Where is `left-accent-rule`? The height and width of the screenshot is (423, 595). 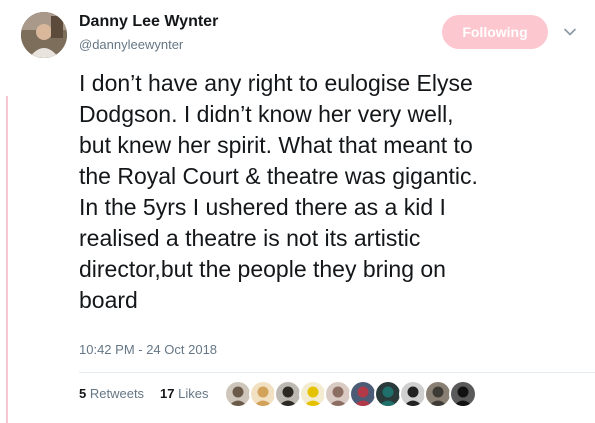
left-accent-rule is located at coordinates (7, 259).